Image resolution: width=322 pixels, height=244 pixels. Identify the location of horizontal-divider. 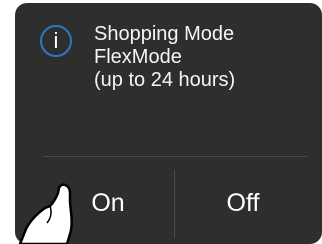
(175, 156).